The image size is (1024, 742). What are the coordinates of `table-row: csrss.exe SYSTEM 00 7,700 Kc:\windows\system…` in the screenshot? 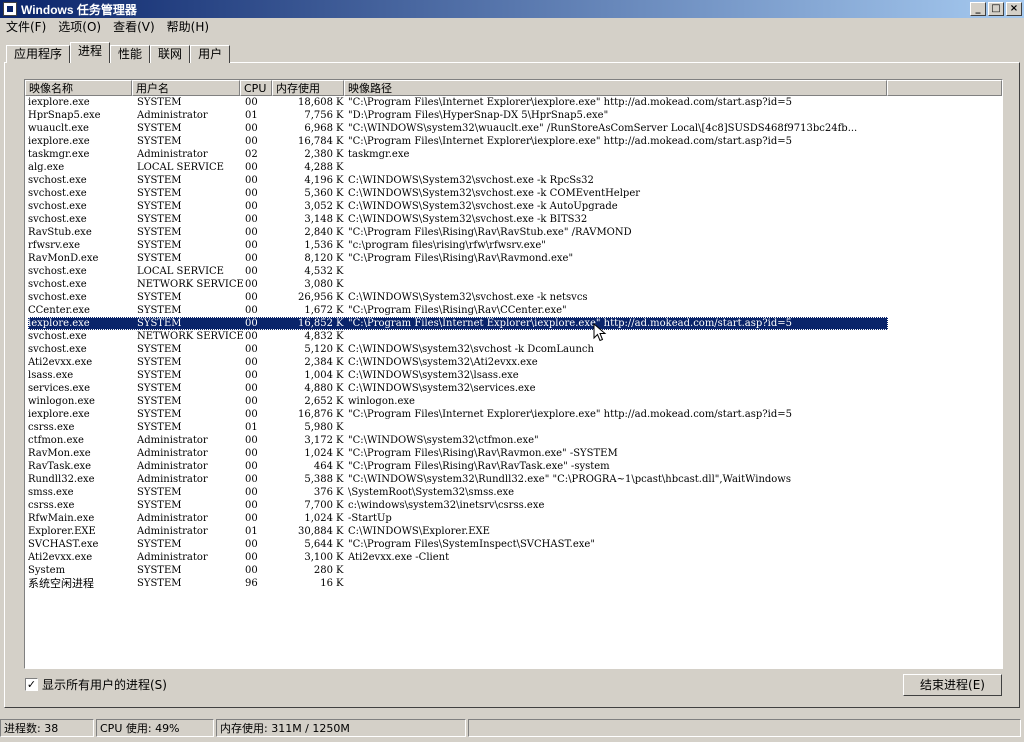 It's located at (458, 505).